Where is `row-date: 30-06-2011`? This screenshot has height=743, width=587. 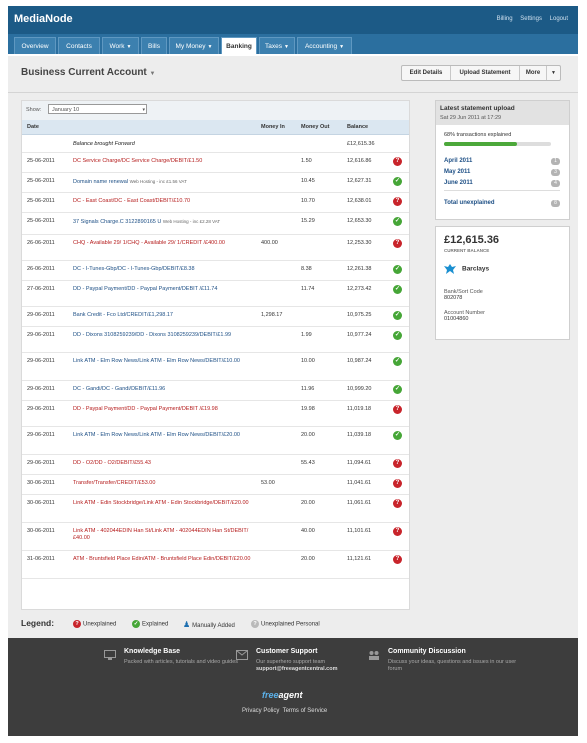 row-date: 30-06-2011 is located at coordinates (41, 483).